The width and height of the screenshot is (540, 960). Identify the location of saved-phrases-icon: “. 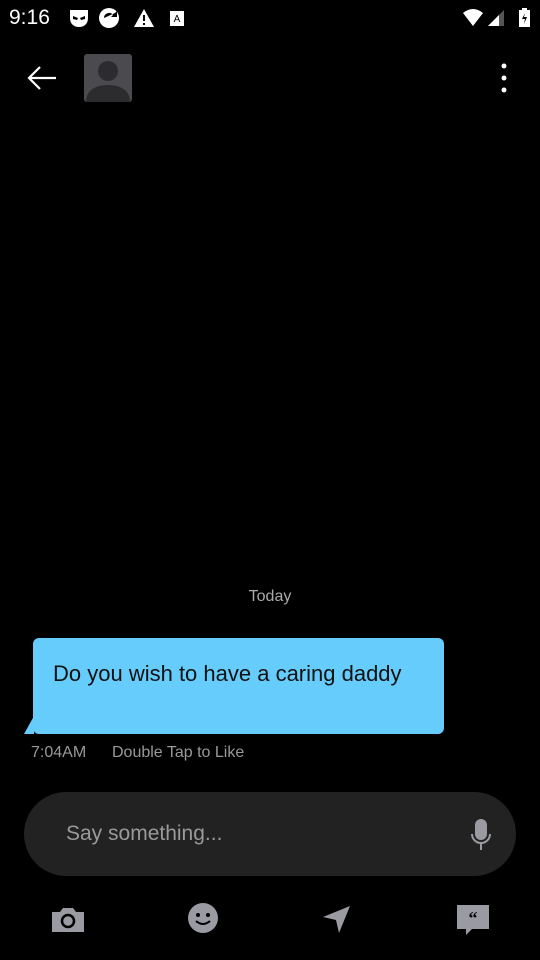
(473, 920).